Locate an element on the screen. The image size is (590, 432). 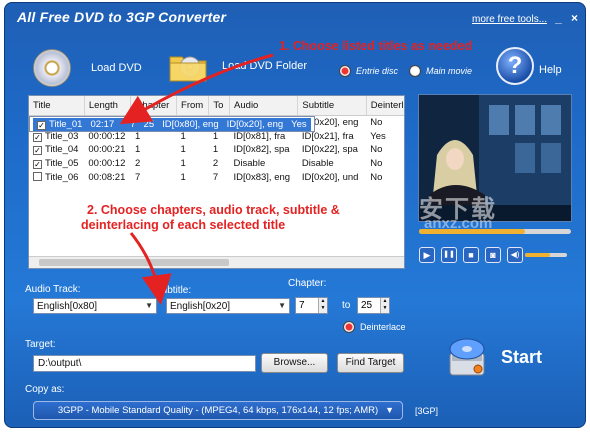
arrow-to-title-list is located at coordinates (196, 89).